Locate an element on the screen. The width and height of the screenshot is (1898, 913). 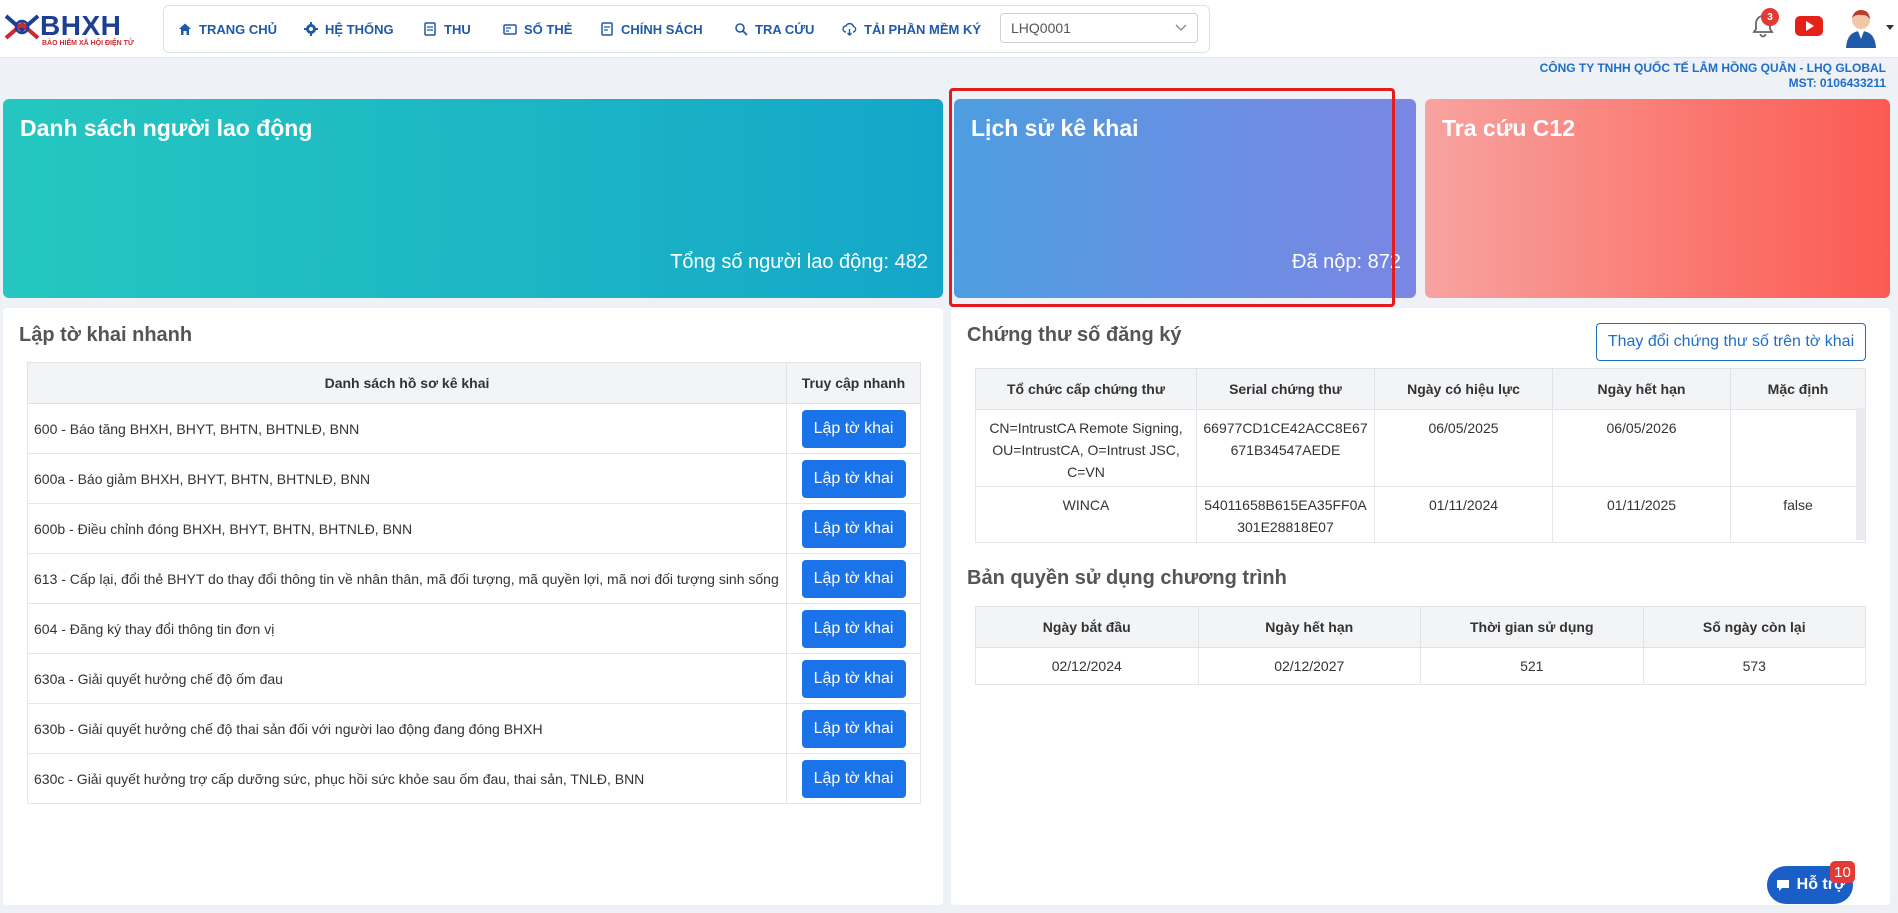
nav-chinh-sach: CHÍNH SÁCH is located at coordinates (651, 29).